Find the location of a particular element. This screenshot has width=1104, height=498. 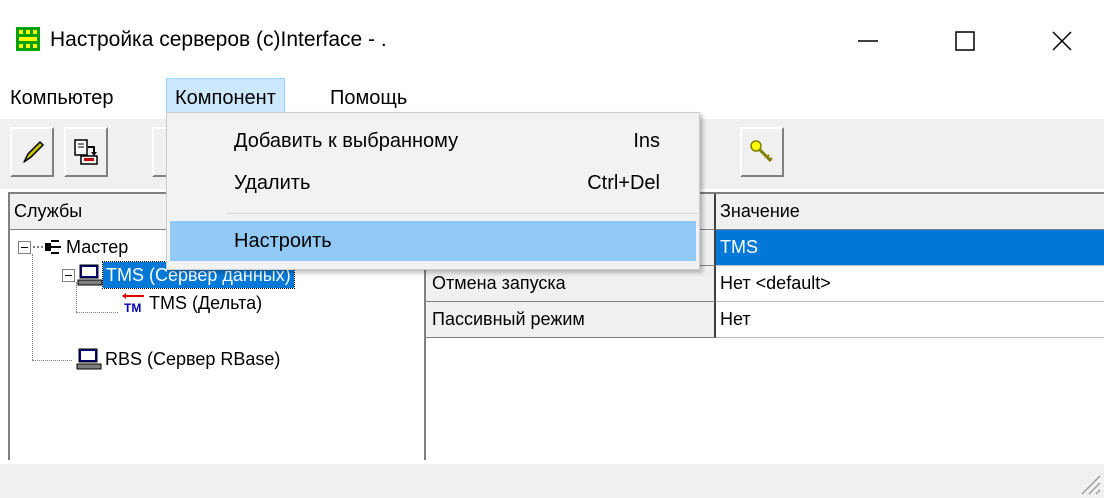

edit-button is located at coordinates (32, 152).